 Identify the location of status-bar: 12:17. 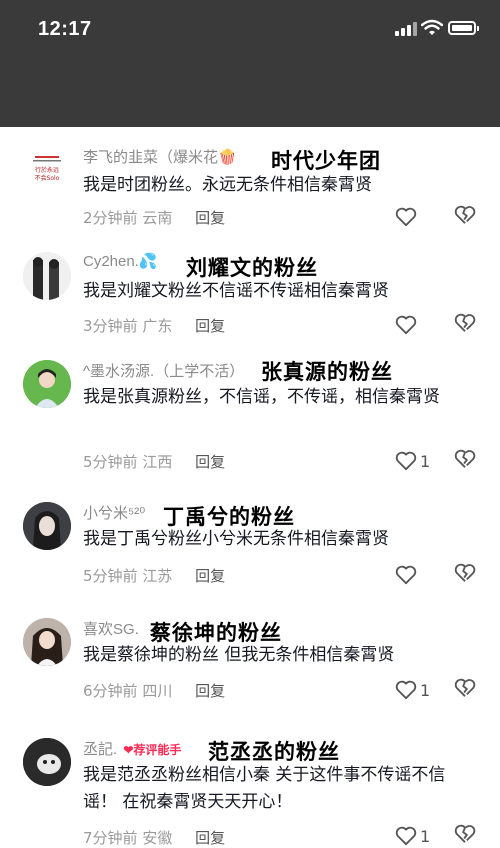
(250, 63).